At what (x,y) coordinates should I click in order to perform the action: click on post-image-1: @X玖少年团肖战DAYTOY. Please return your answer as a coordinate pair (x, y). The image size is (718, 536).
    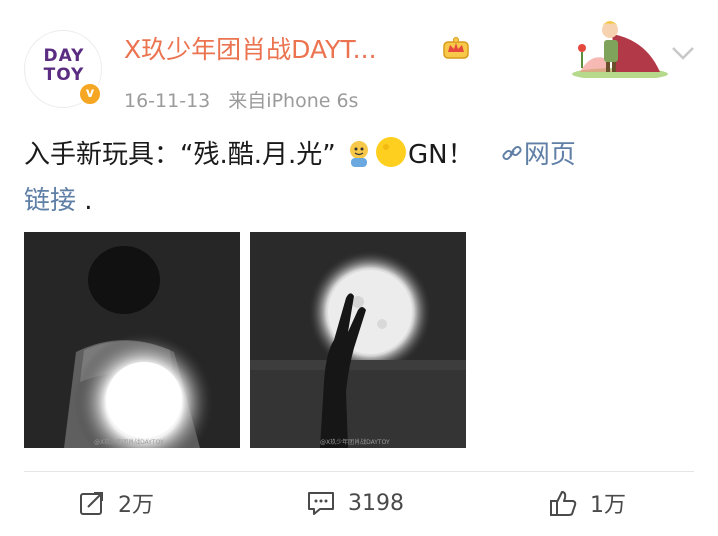
    Looking at the image, I should click on (132, 340).